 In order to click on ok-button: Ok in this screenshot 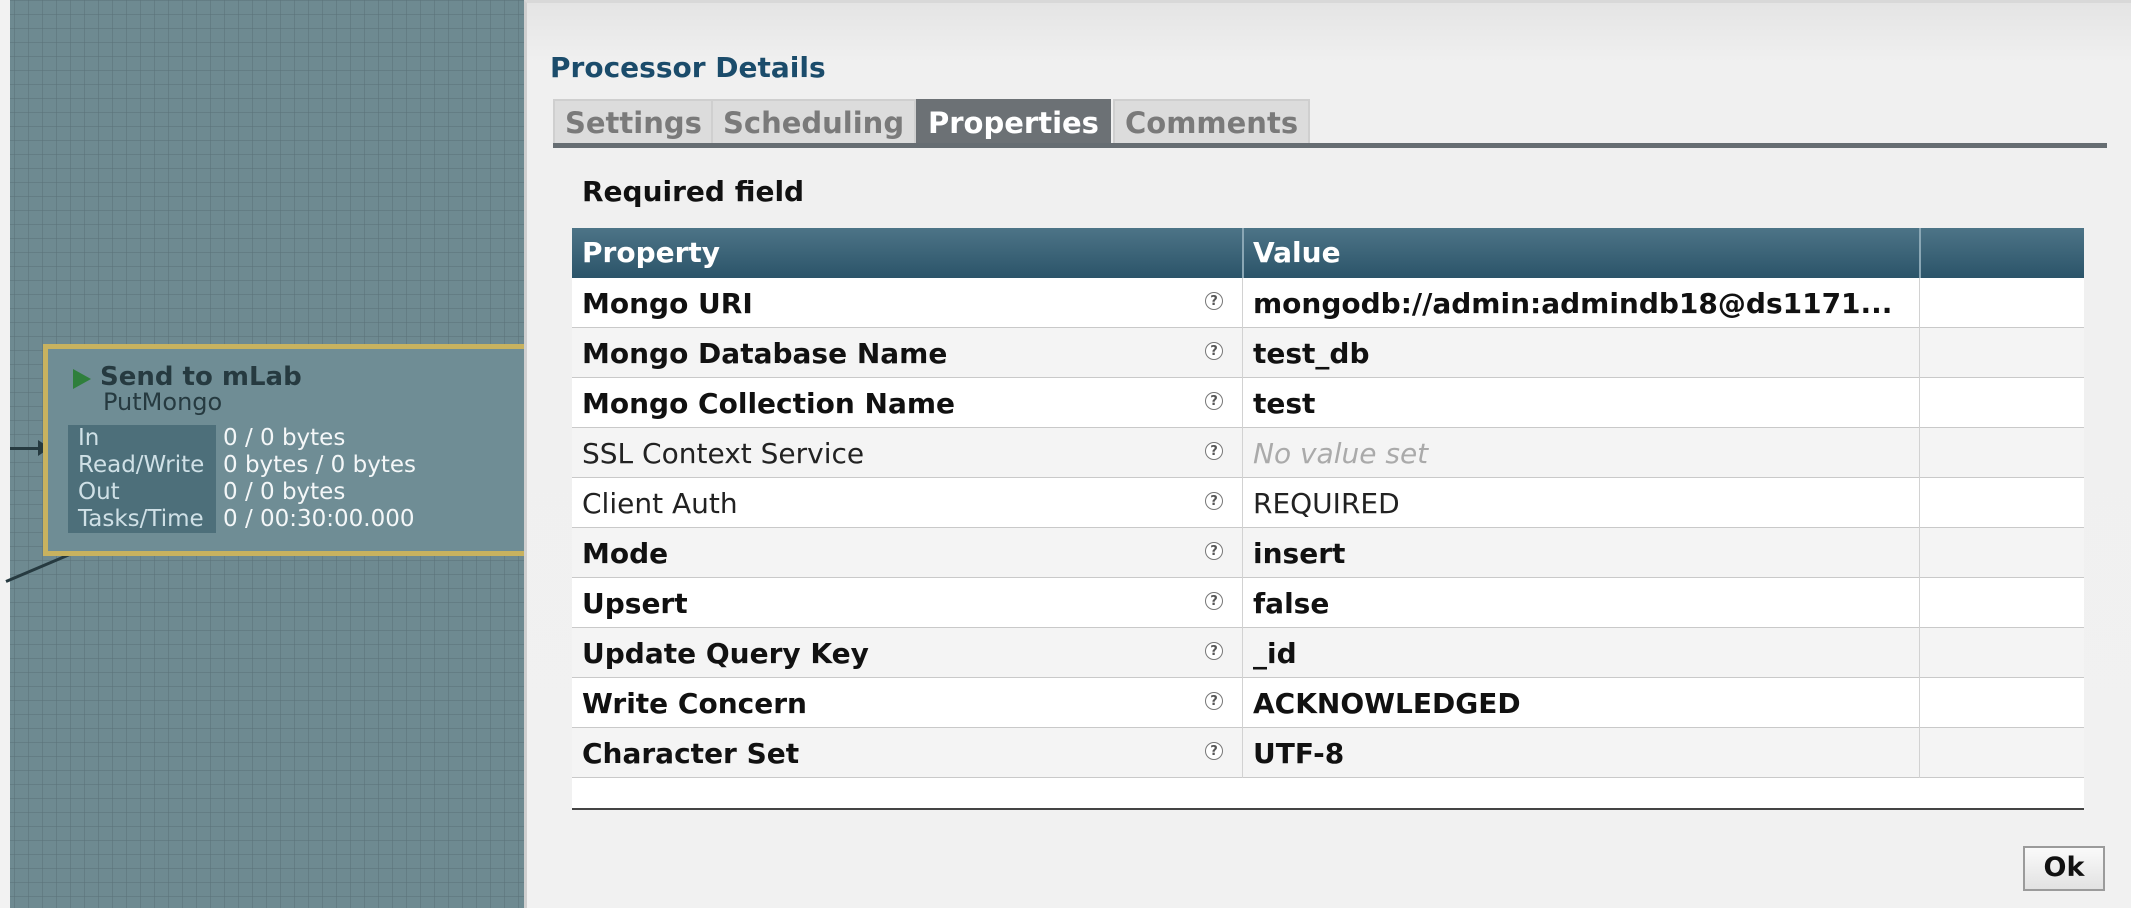, I will do `click(2064, 868)`.